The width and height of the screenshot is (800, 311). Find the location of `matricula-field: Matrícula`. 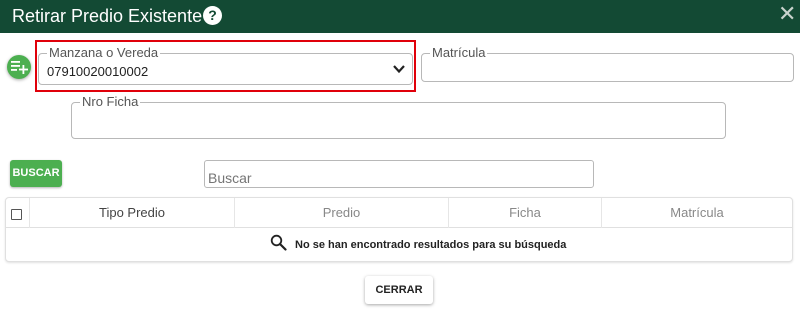

matricula-field: Matrícula is located at coordinates (607, 63).